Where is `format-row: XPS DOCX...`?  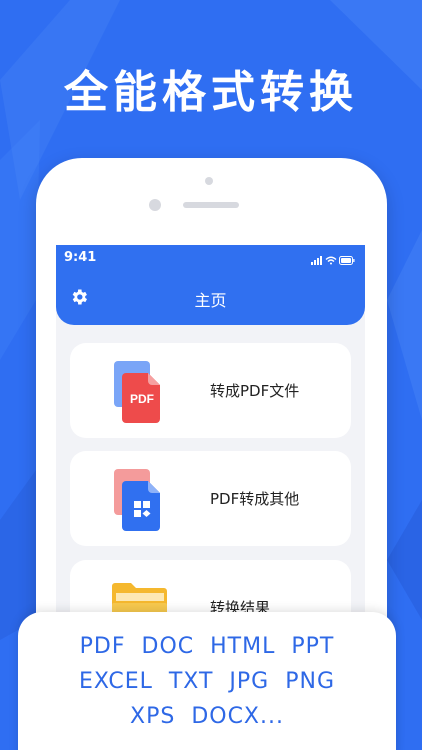
format-row: XPS DOCX... is located at coordinates (207, 716).